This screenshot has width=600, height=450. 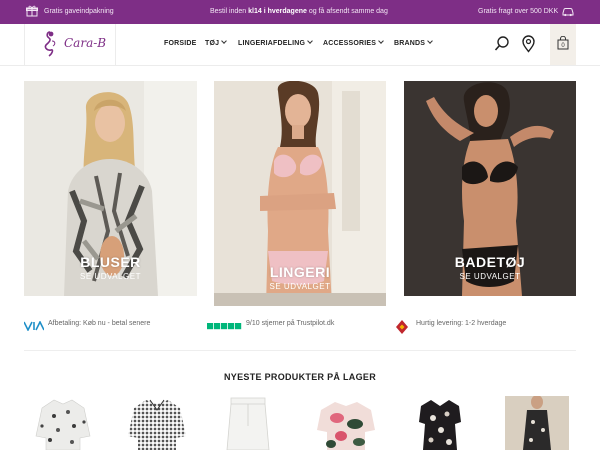 What do you see at coordinates (32, 11) in the screenshot?
I see `gift-icon` at bounding box center [32, 11].